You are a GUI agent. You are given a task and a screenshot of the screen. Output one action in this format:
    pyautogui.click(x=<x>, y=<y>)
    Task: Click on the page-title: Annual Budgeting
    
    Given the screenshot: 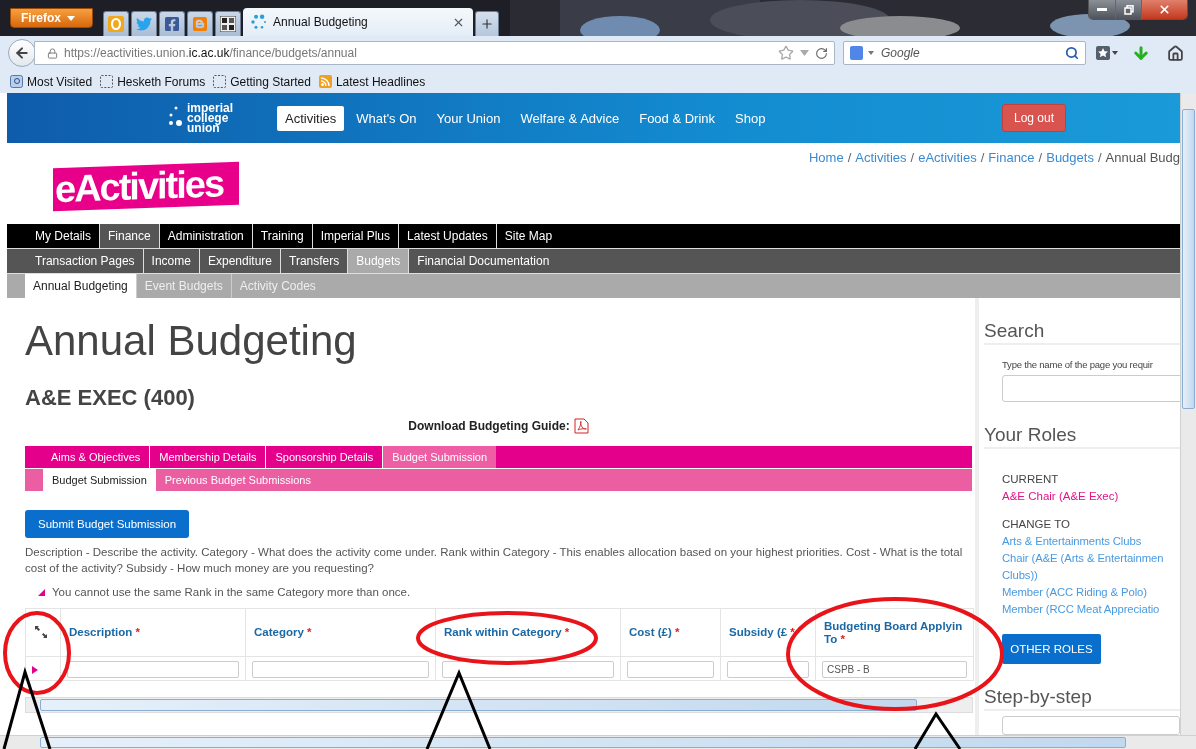 What is the action you would take?
    pyautogui.click(x=191, y=341)
    